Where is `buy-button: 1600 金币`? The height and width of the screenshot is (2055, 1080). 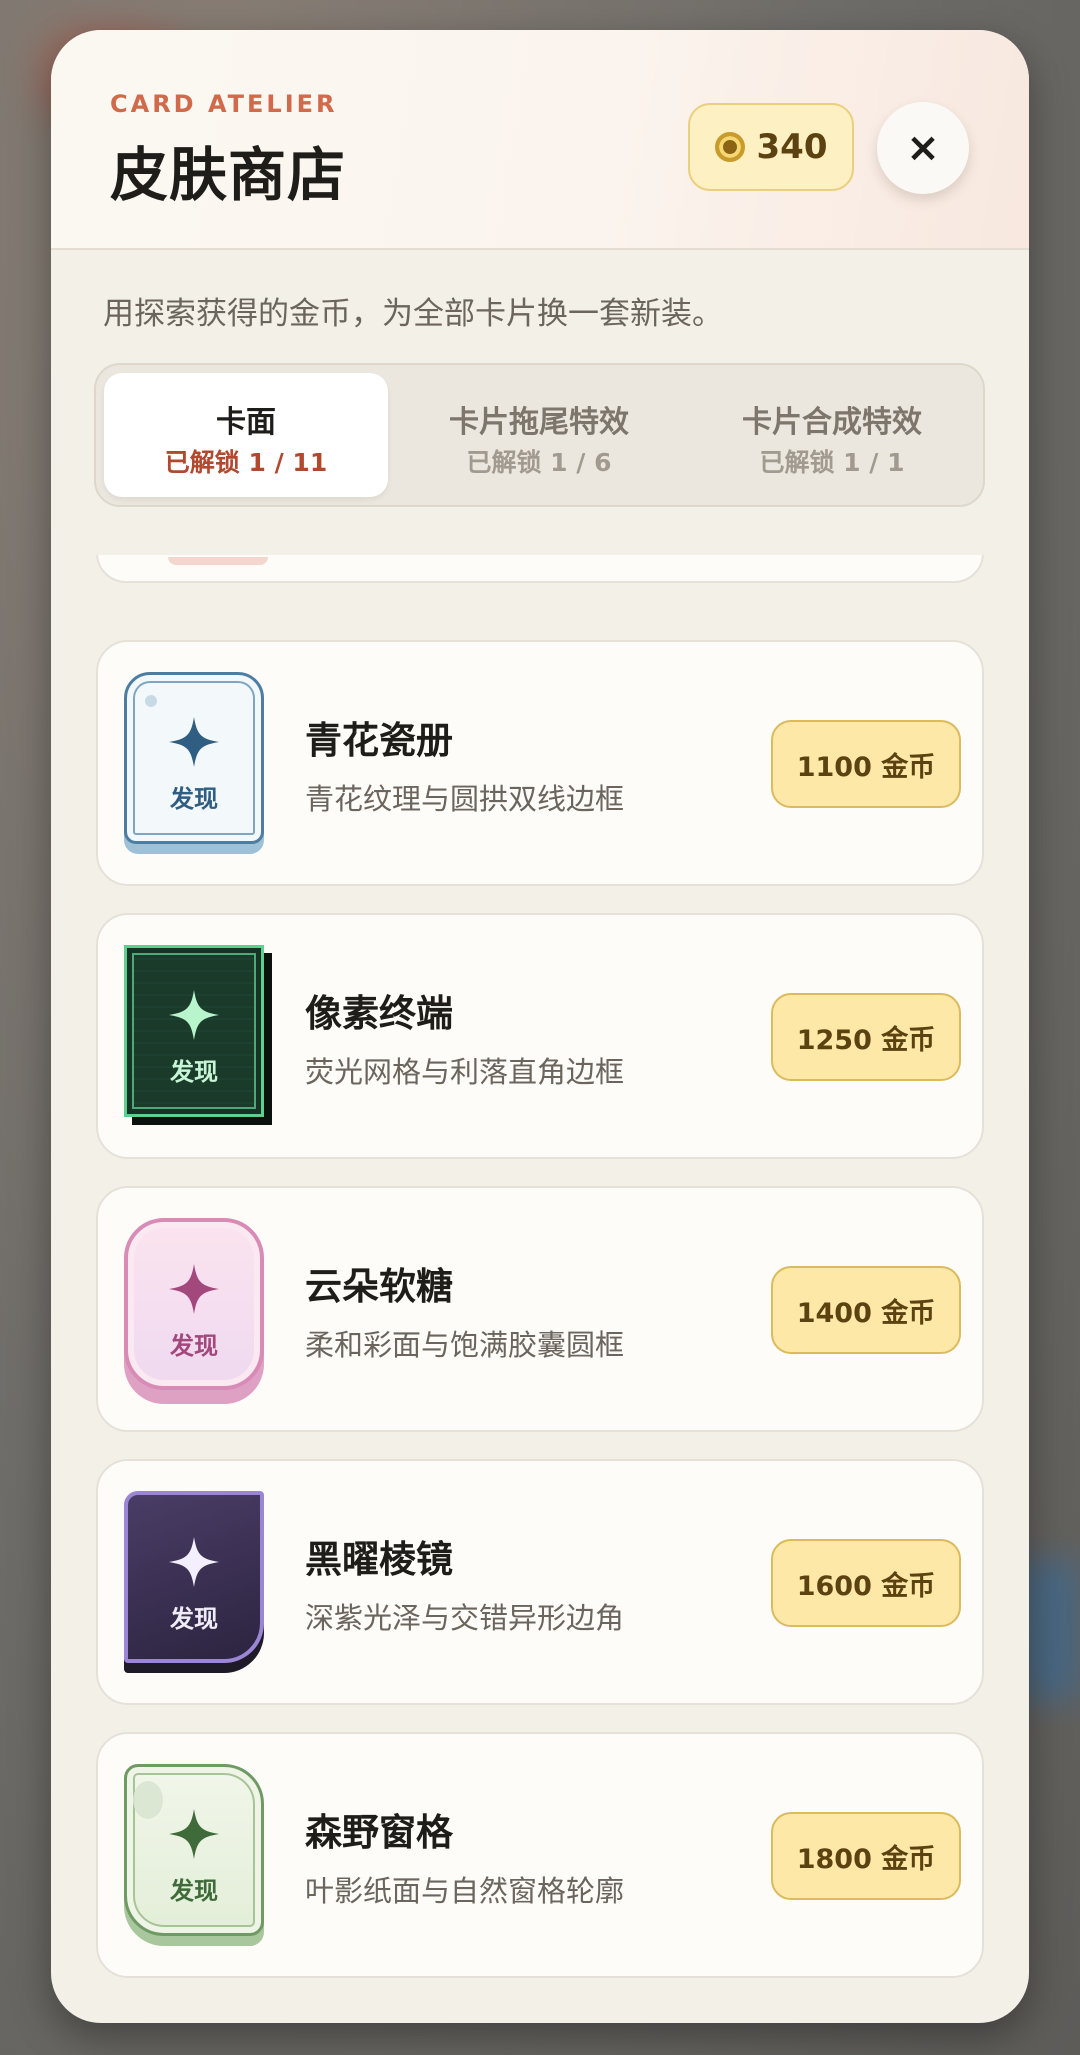 buy-button: 1600 金币 is located at coordinates (866, 1583).